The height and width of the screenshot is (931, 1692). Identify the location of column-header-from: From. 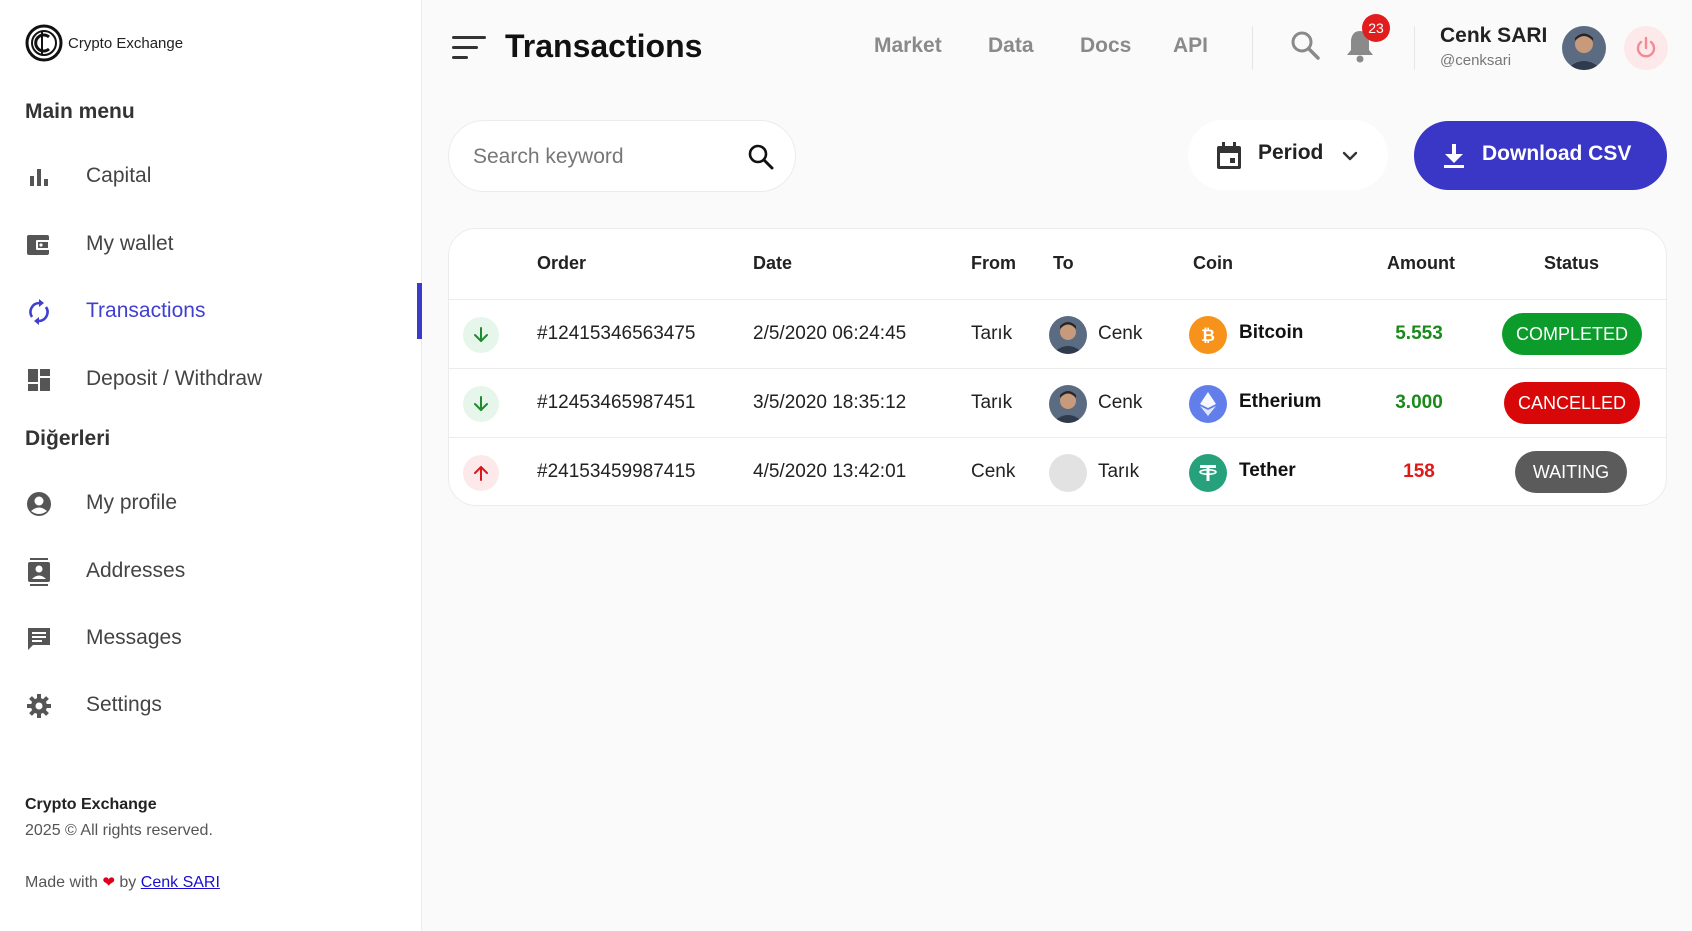
(993, 263).